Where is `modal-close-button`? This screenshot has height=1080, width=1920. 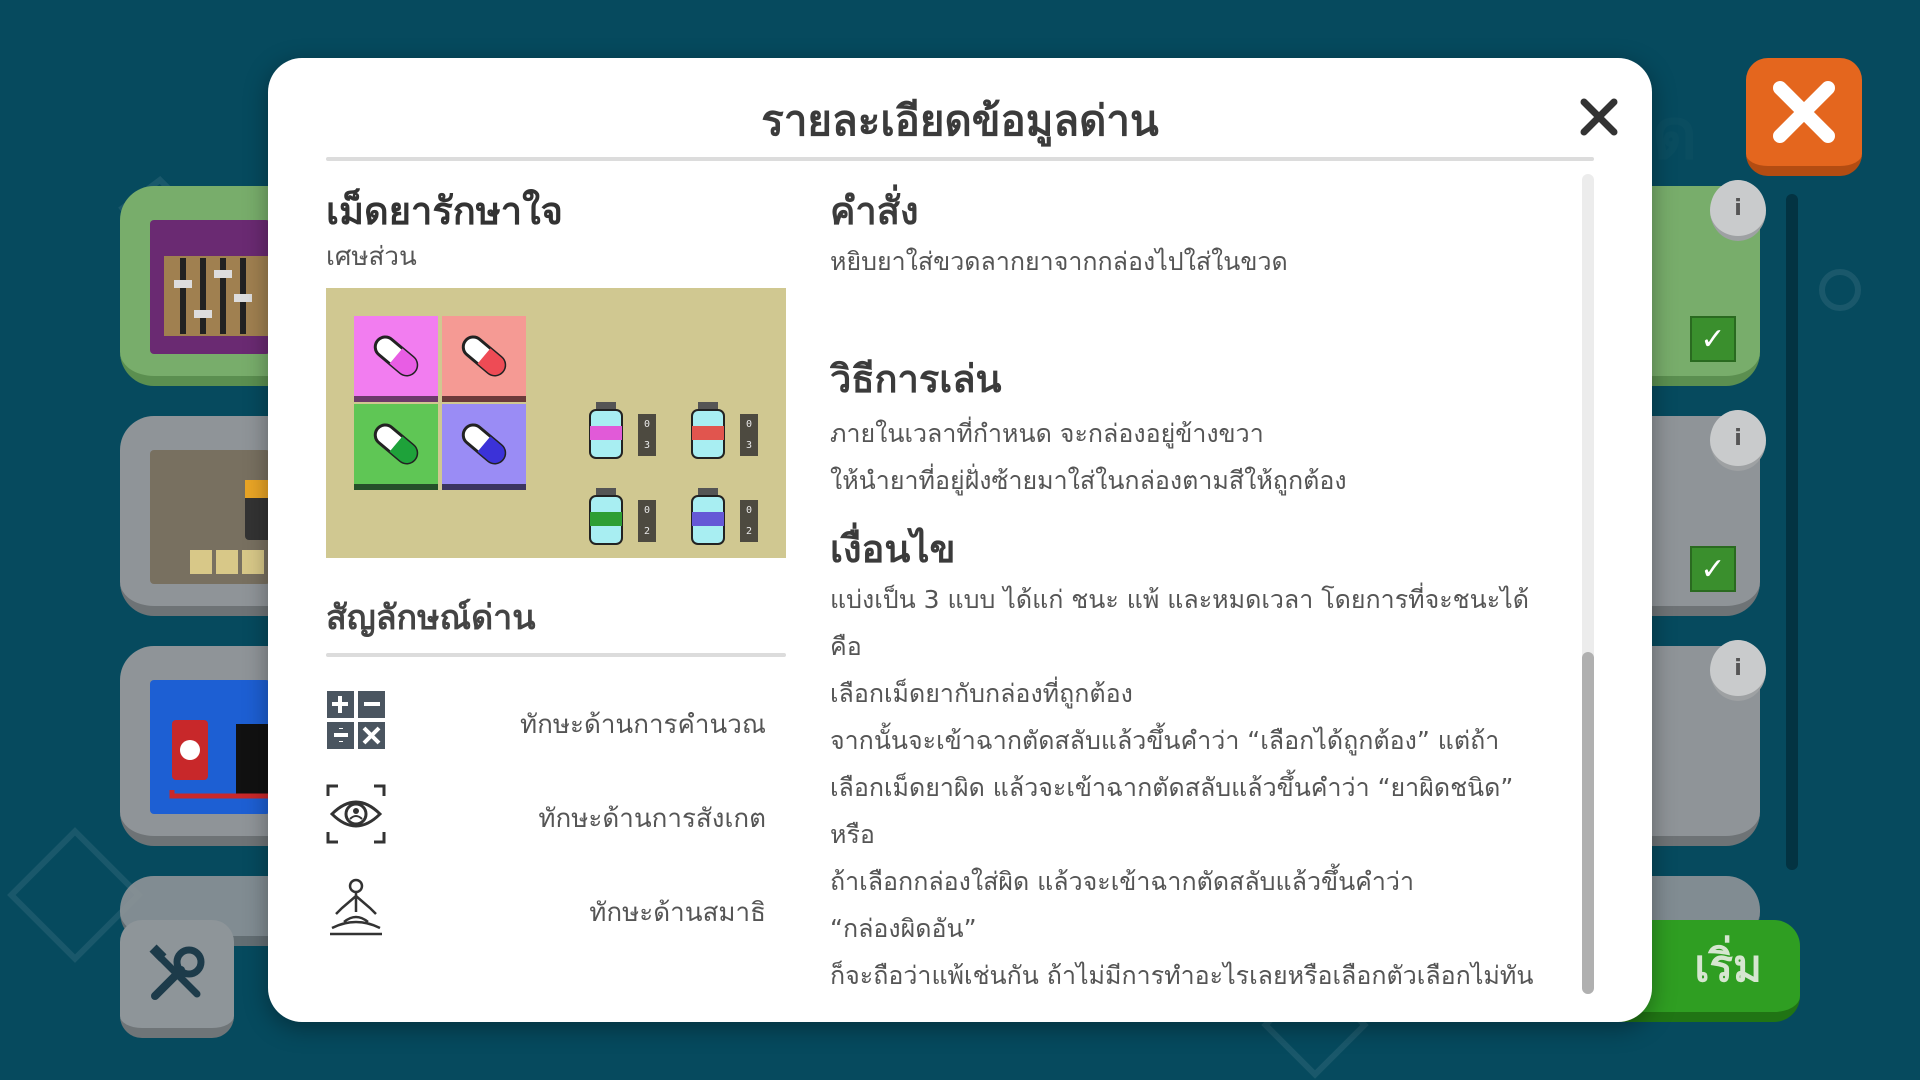 modal-close-button is located at coordinates (1599, 117).